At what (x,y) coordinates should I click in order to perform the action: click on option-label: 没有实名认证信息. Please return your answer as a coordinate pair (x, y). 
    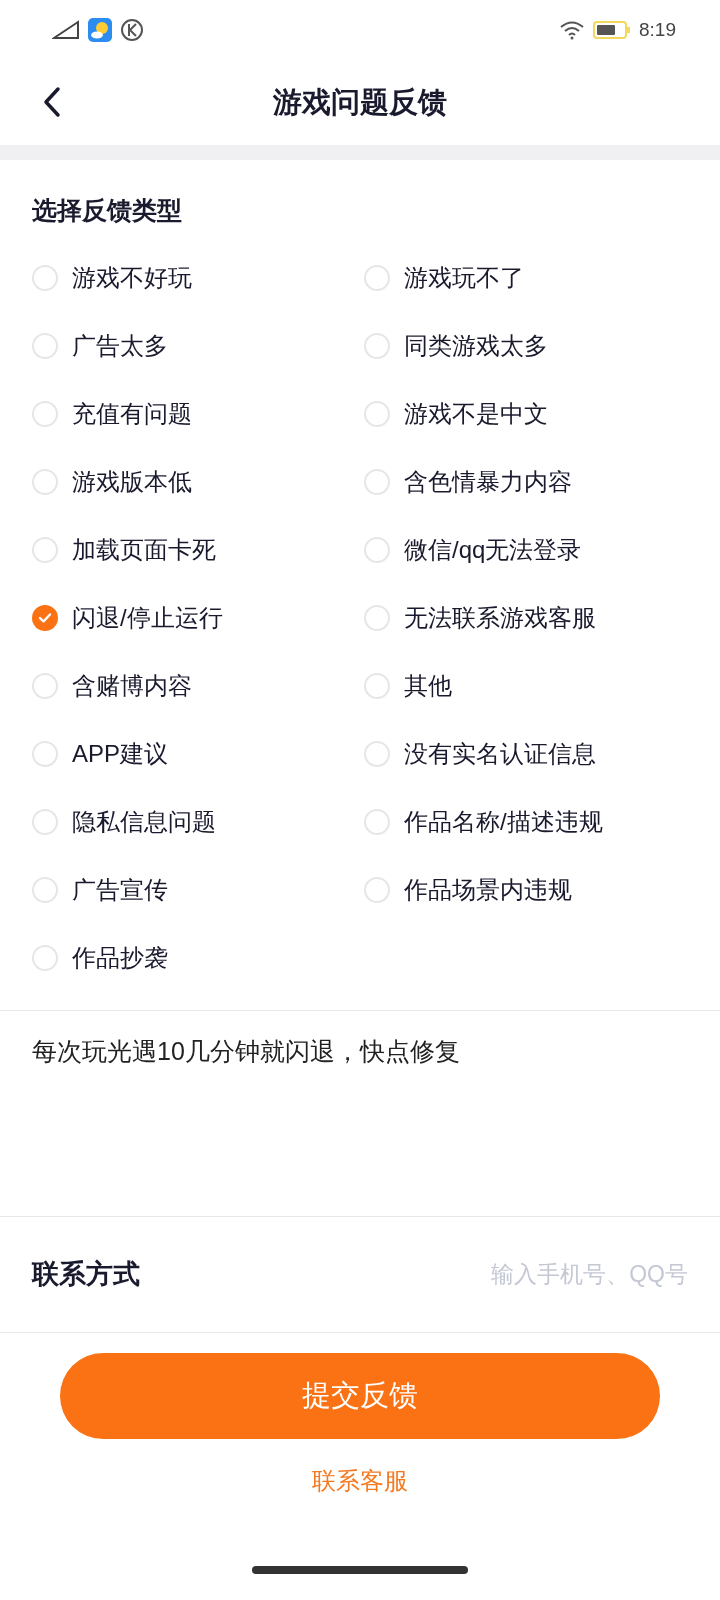
    Looking at the image, I should click on (500, 753).